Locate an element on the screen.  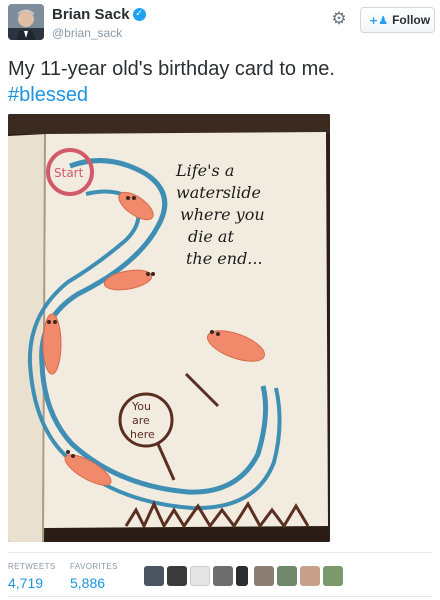
svg-text: are is located at coordinates (141, 420).